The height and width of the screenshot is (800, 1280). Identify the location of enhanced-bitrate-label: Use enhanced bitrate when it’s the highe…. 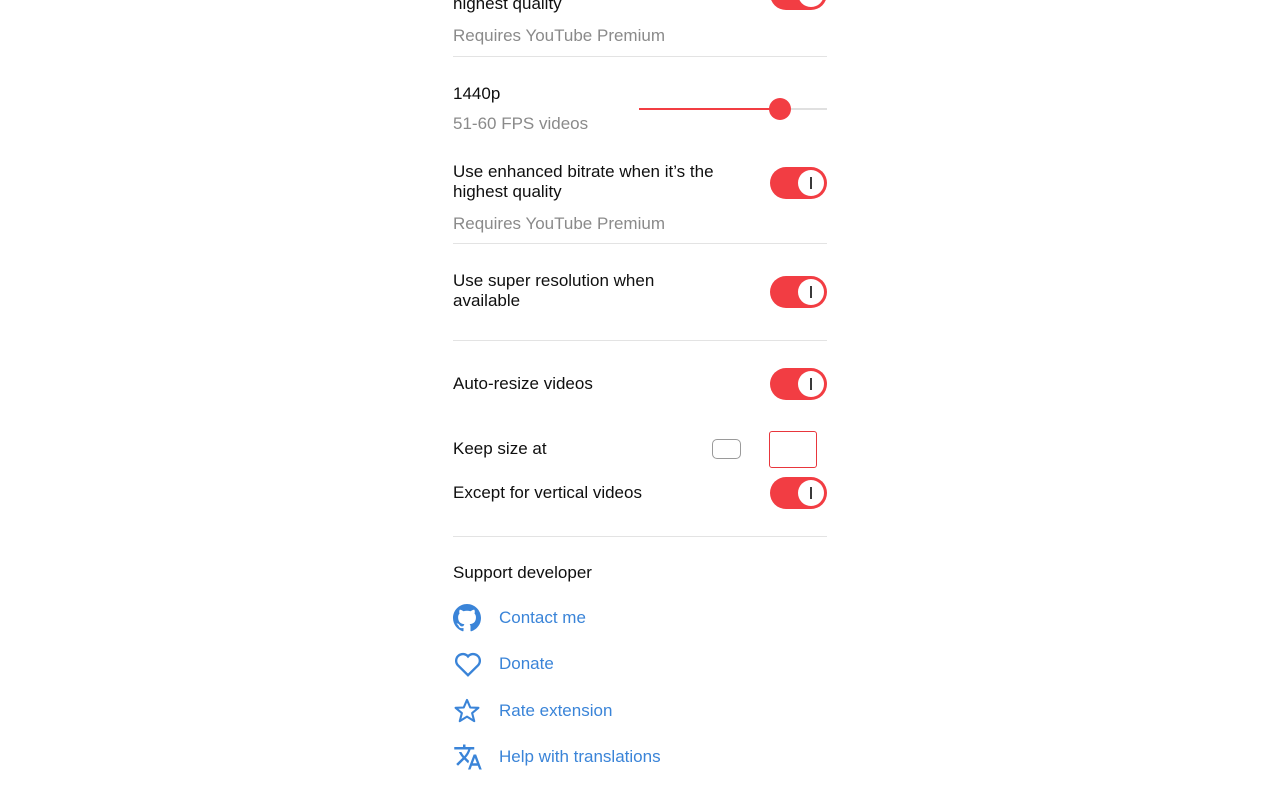
(583, 181).